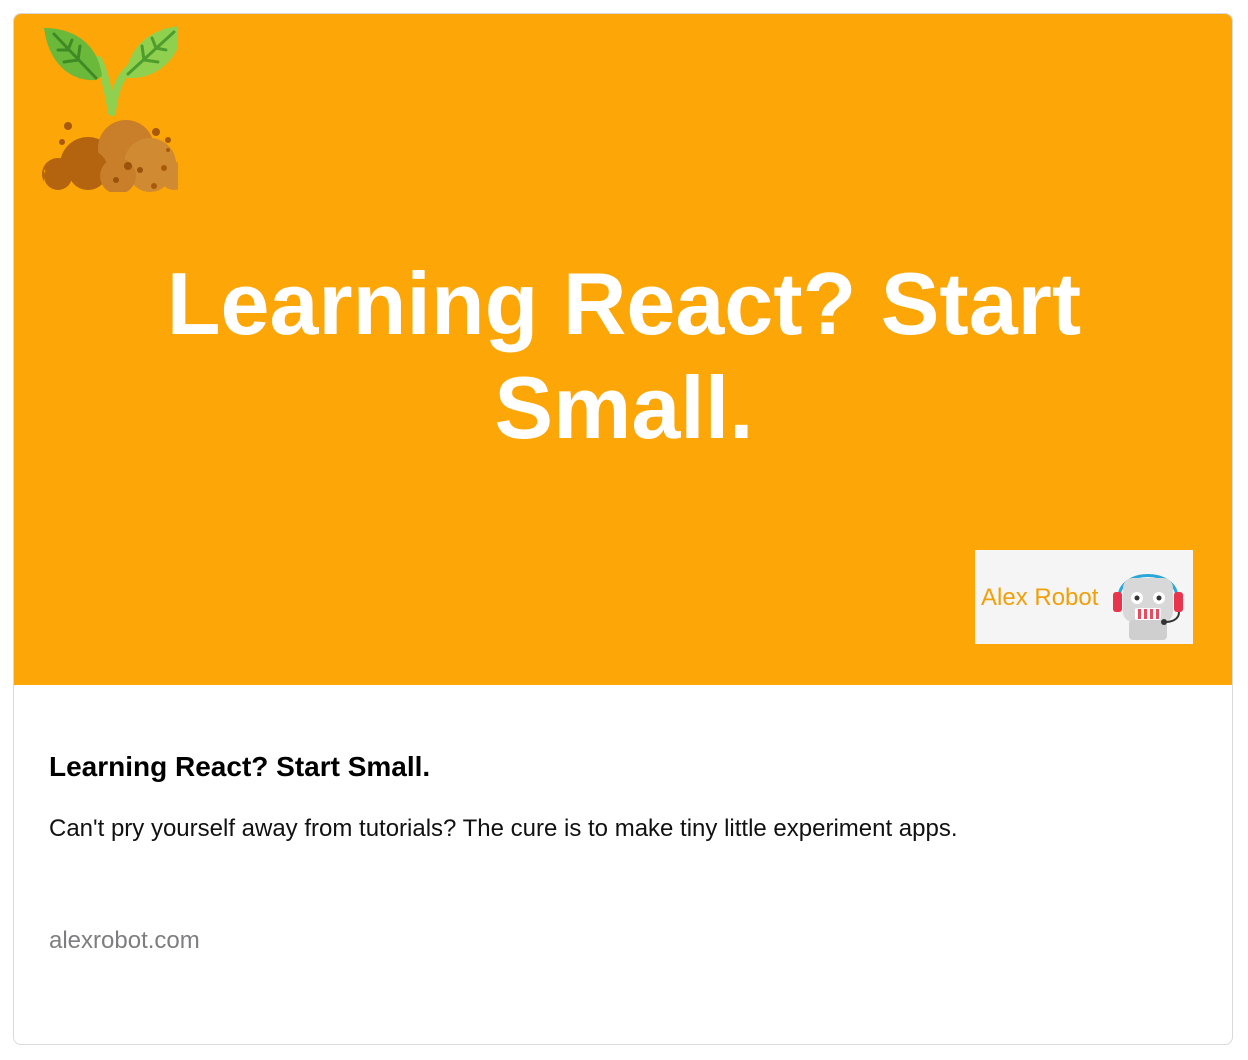 The image size is (1248, 1060). I want to click on author-badge-label: Alex Robot, so click(1040, 597).